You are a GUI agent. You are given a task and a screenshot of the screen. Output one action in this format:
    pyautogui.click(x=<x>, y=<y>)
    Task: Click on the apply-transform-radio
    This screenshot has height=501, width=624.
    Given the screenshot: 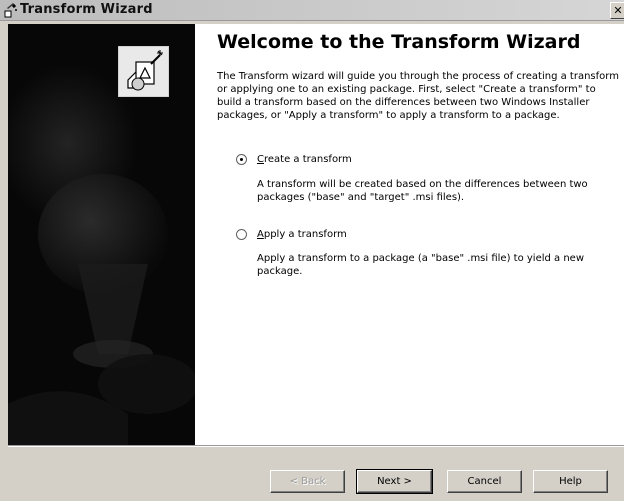 What is the action you would take?
    pyautogui.click(x=241, y=234)
    